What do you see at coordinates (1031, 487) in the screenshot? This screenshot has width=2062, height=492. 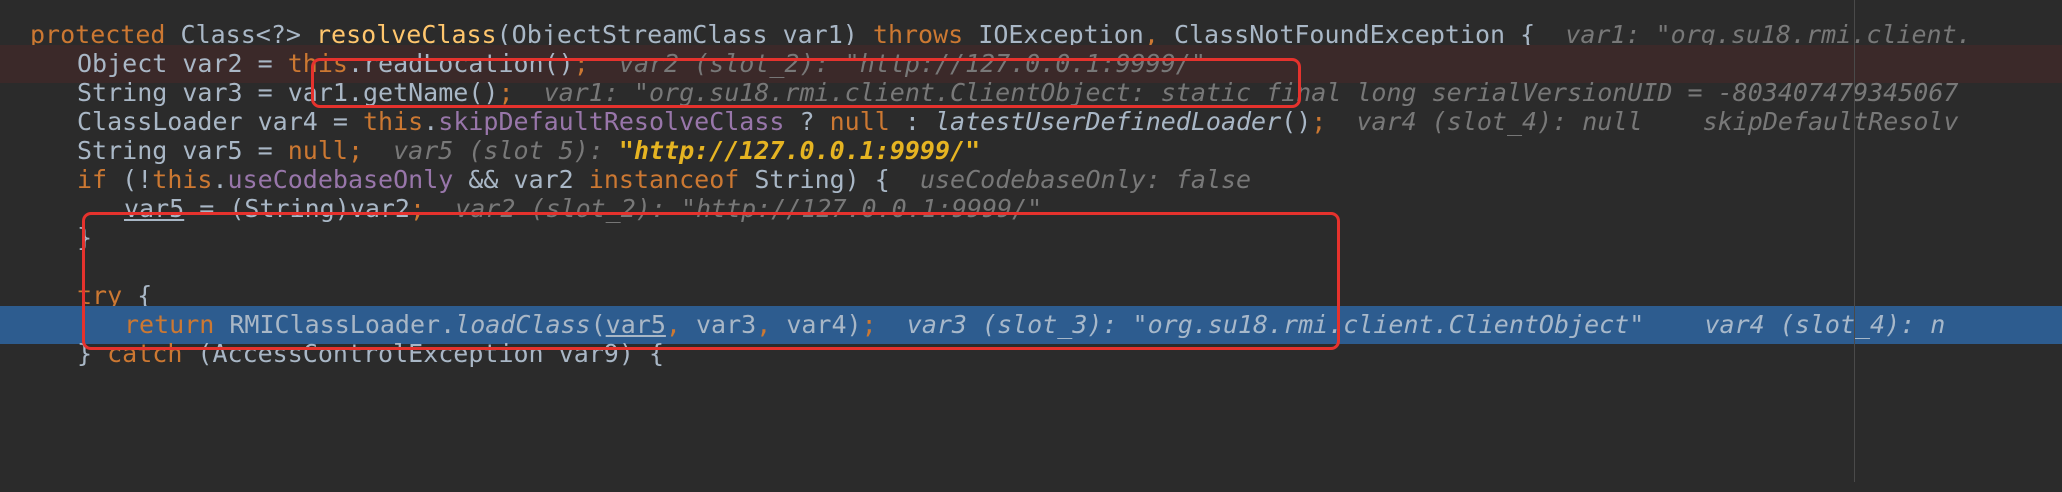 I see `partial-line-cutoff` at bounding box center [1031, 487].